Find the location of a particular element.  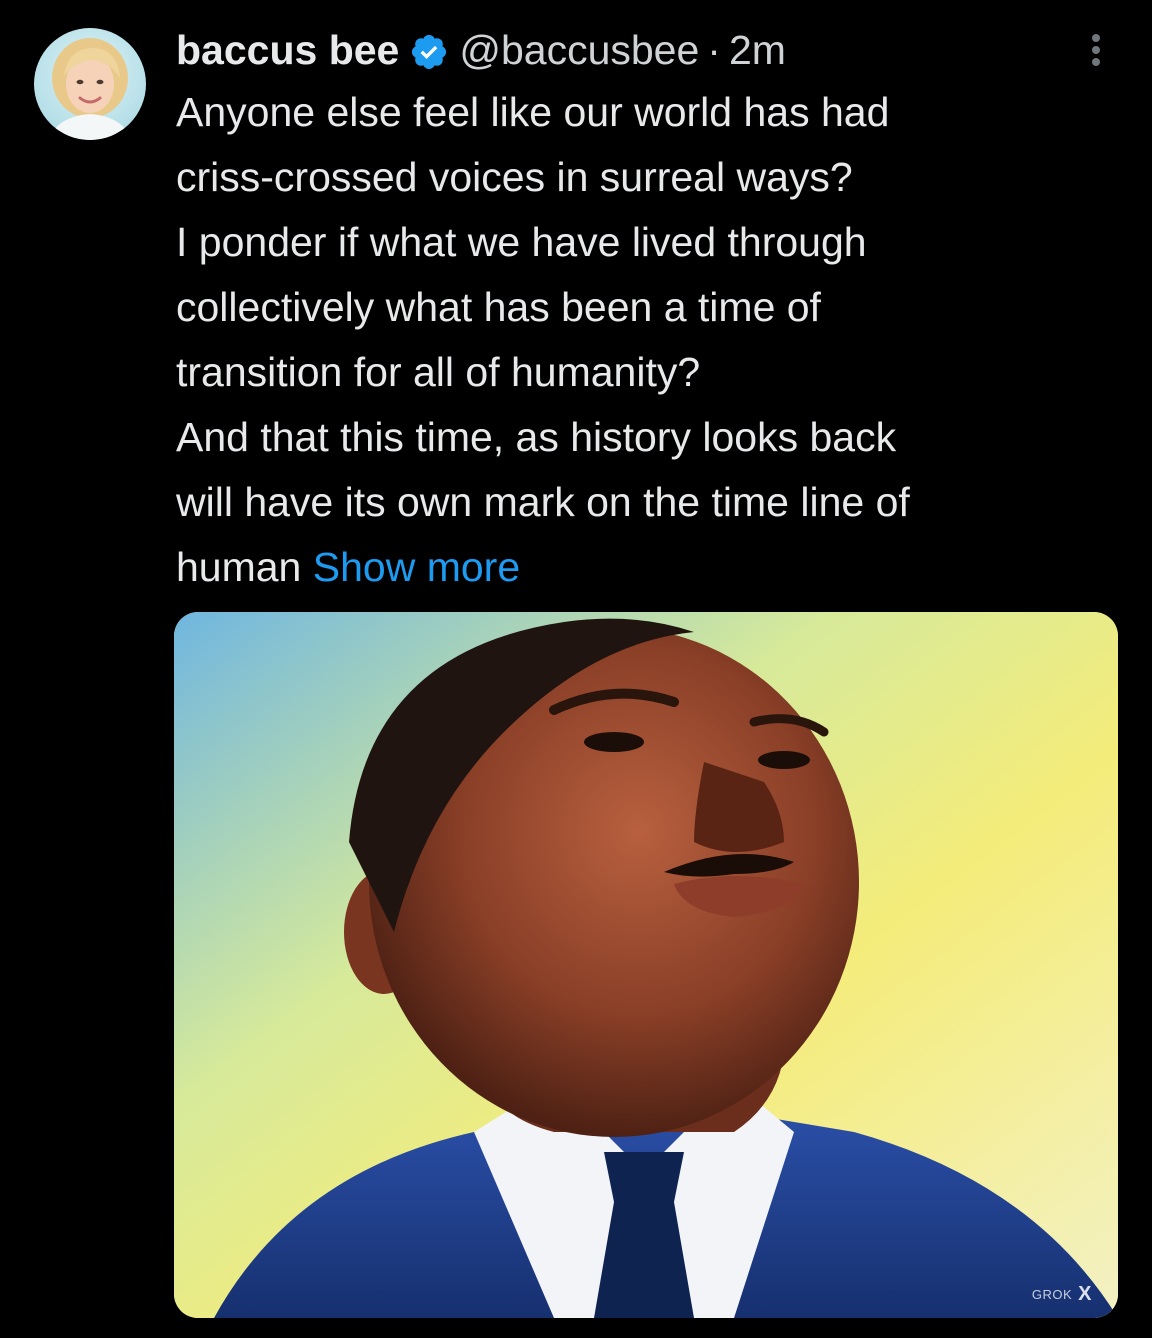

post-text-line: Anyone else feel like our world has had is located at coordinates (533, 112).